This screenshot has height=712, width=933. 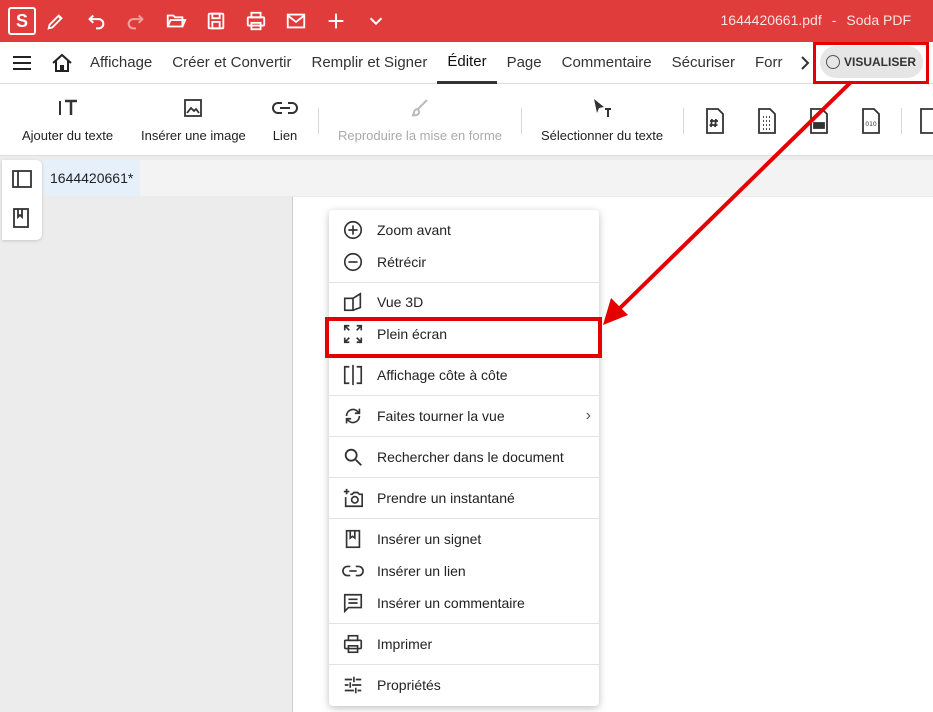 I want to click on svg-text: 010, so click(x=871, y=124).